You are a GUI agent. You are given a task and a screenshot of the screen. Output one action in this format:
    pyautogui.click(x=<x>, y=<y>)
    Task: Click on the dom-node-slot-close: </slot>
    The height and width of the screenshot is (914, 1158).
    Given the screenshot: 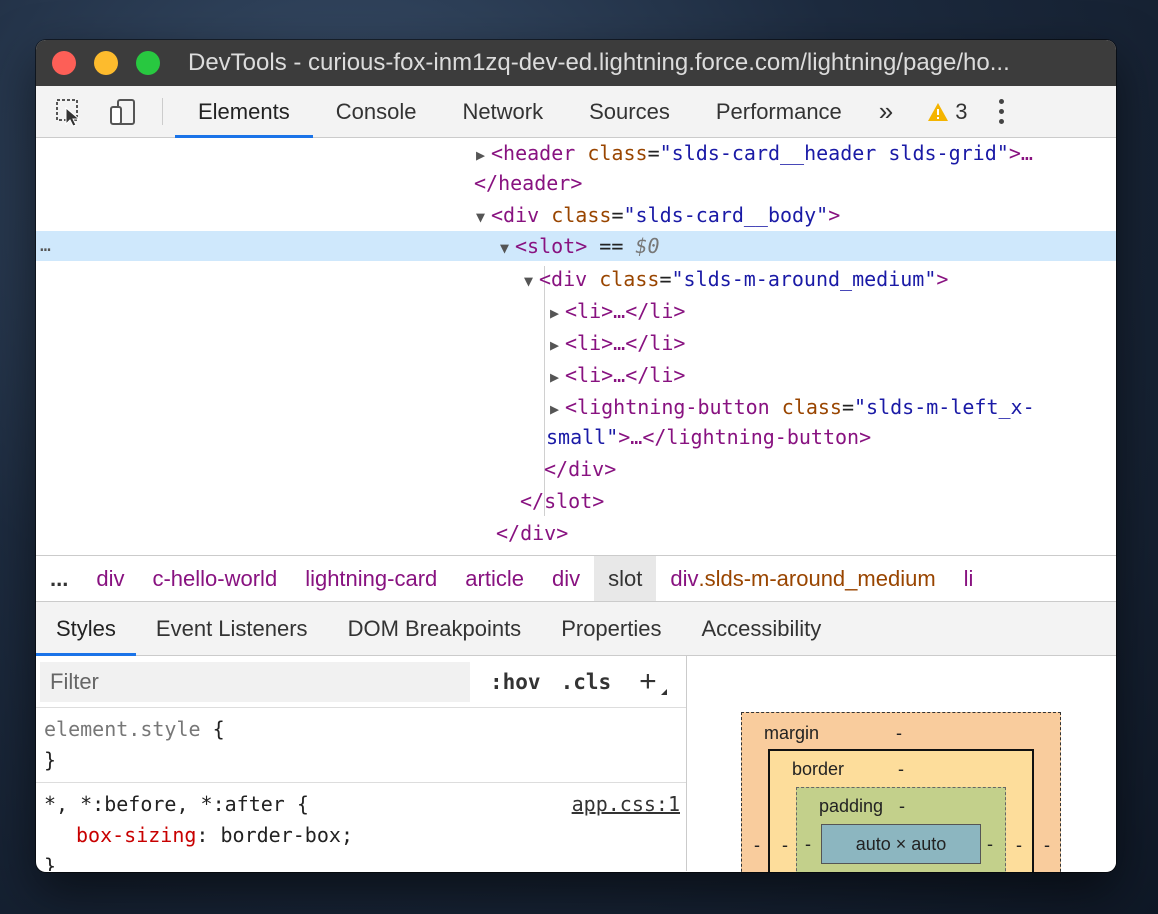 What is the action you would take?
    pyautogui.click(x=576, y=501)
    